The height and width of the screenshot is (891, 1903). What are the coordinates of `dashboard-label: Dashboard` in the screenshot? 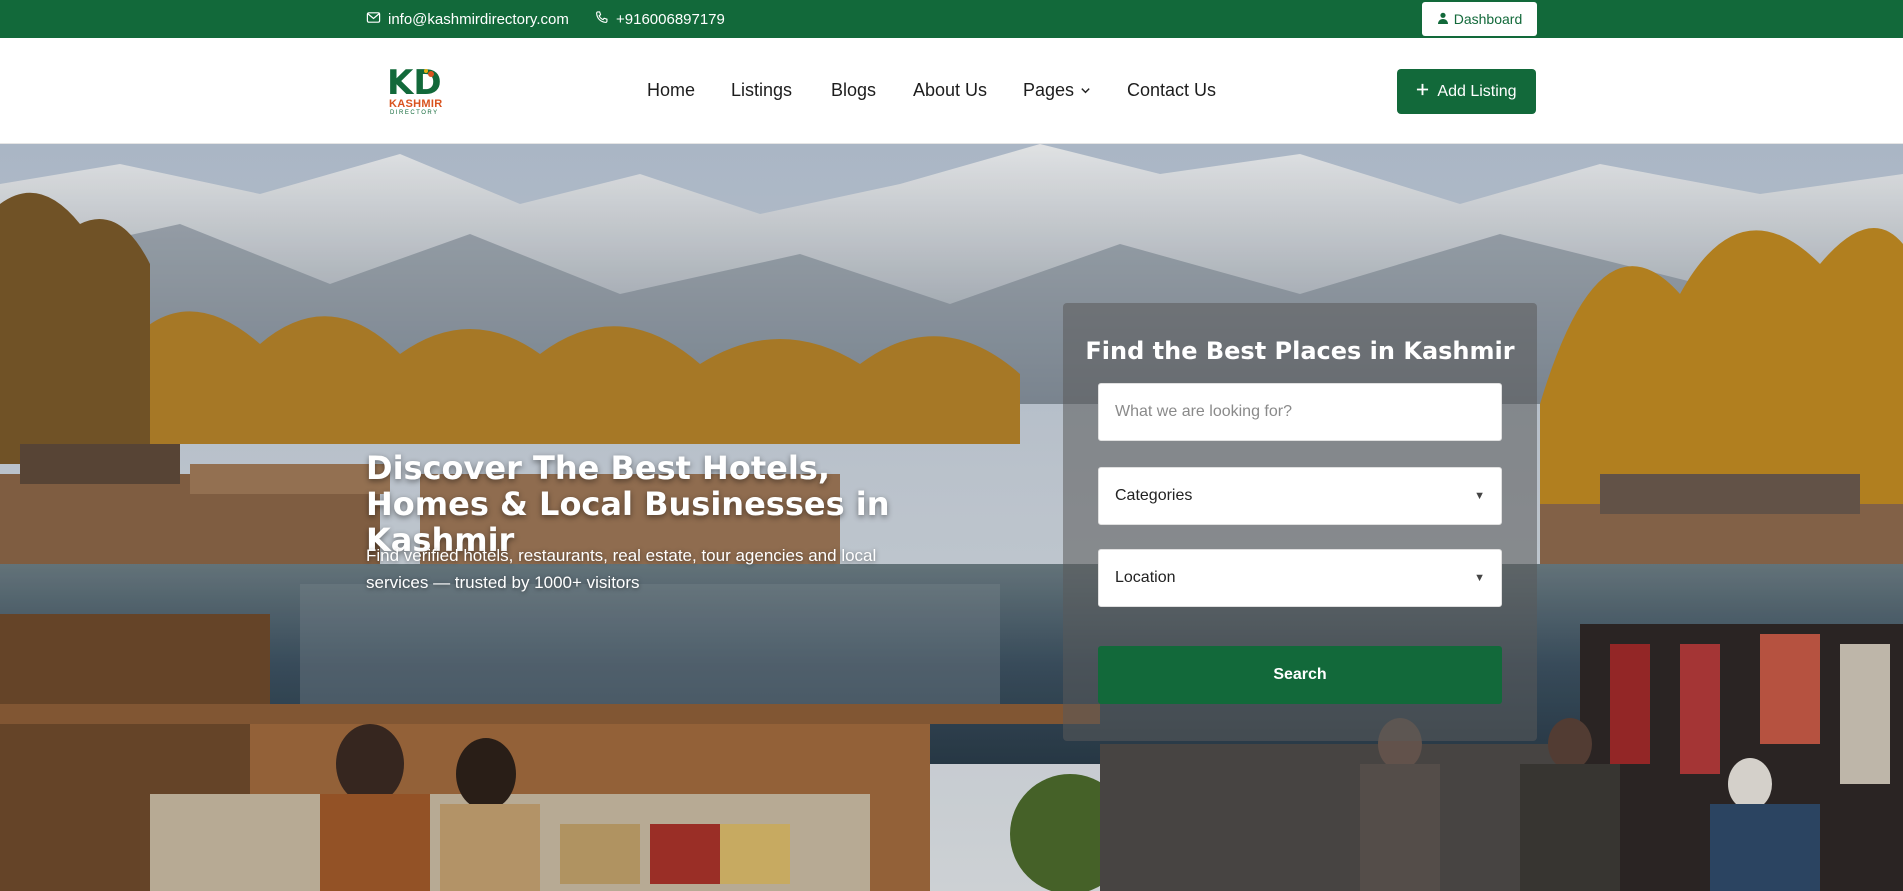 It's located at (1488, 19).